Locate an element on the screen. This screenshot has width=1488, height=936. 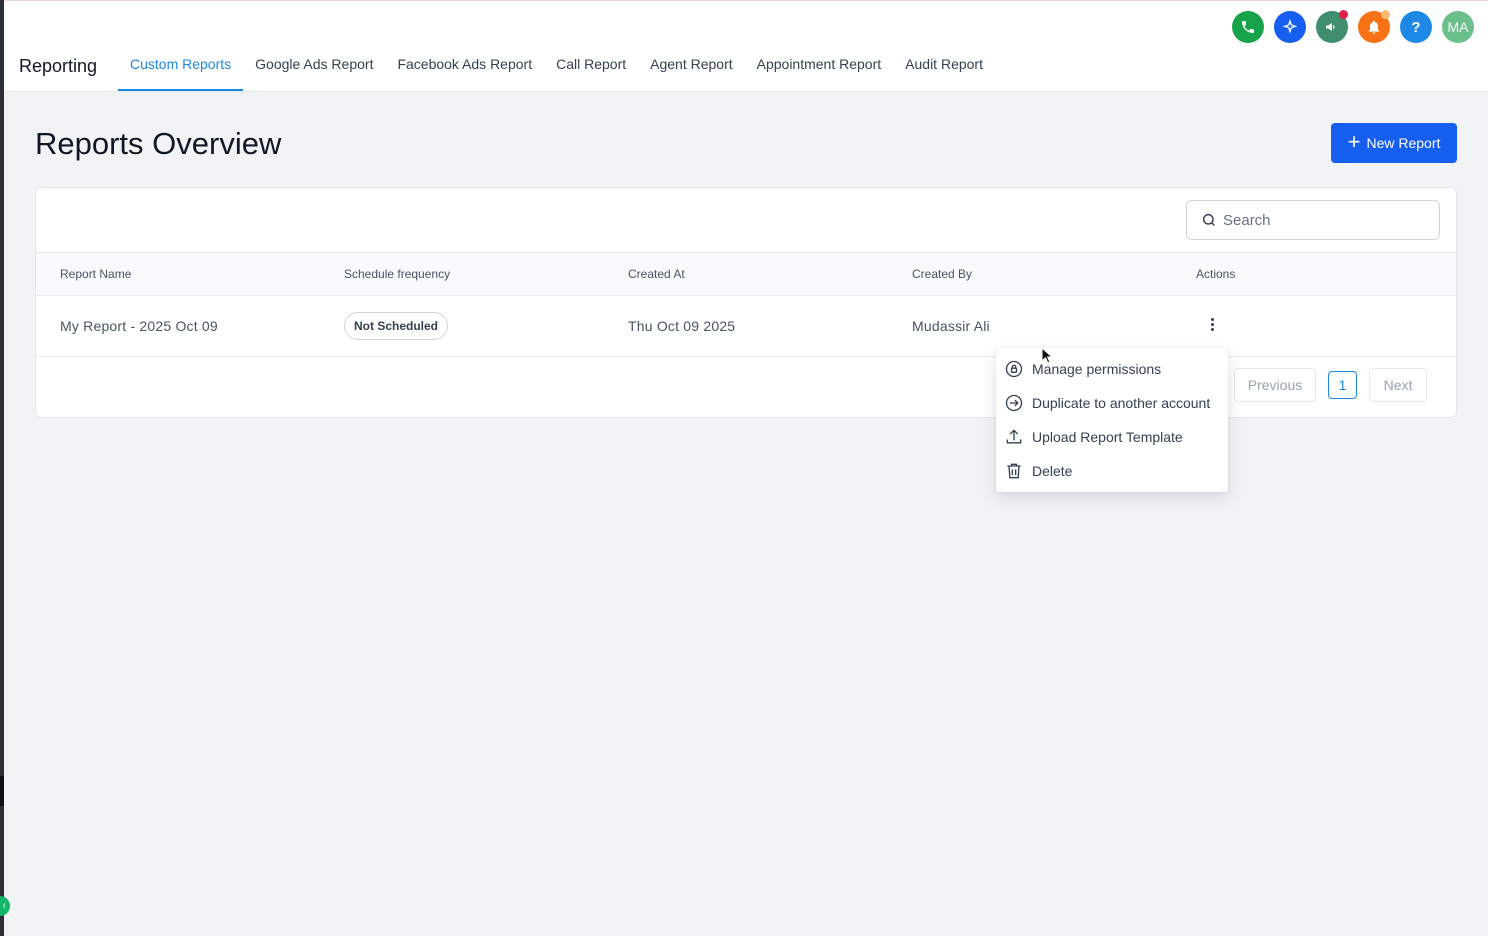
column-header-actions: Actions is located at coordinates (1216, 274).